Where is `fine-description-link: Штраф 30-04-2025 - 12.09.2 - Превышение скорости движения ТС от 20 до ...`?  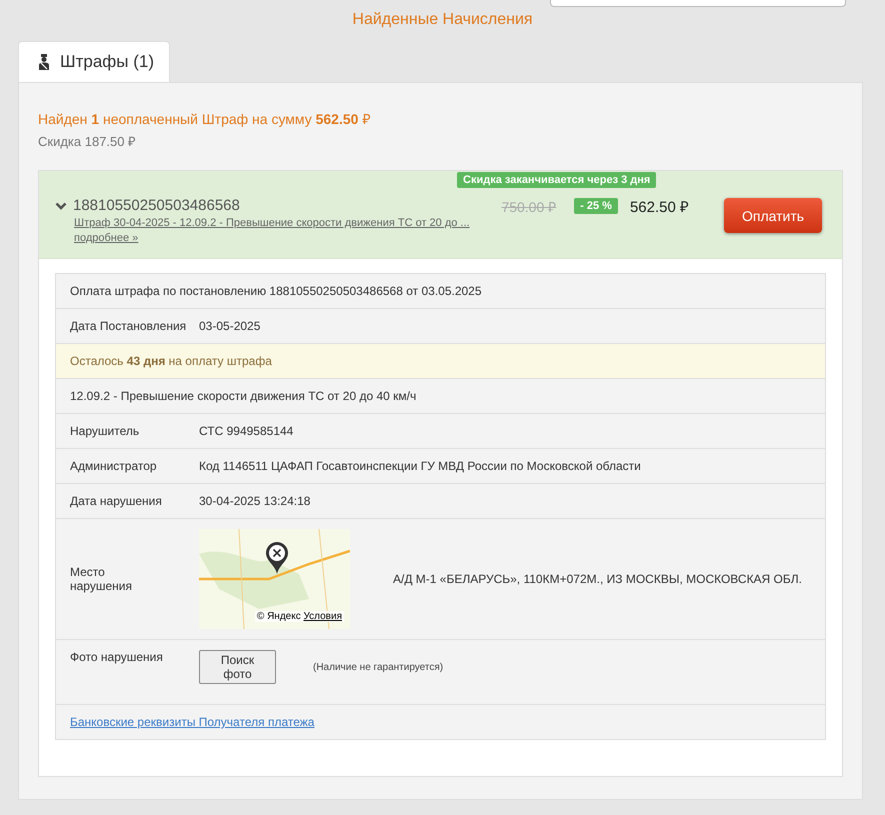
fine-description-link: Штраф 30-04-2025 - 12.09.2 - Превышение скорости движения ТС от 20 до ... is located at coordinates (272, 223).